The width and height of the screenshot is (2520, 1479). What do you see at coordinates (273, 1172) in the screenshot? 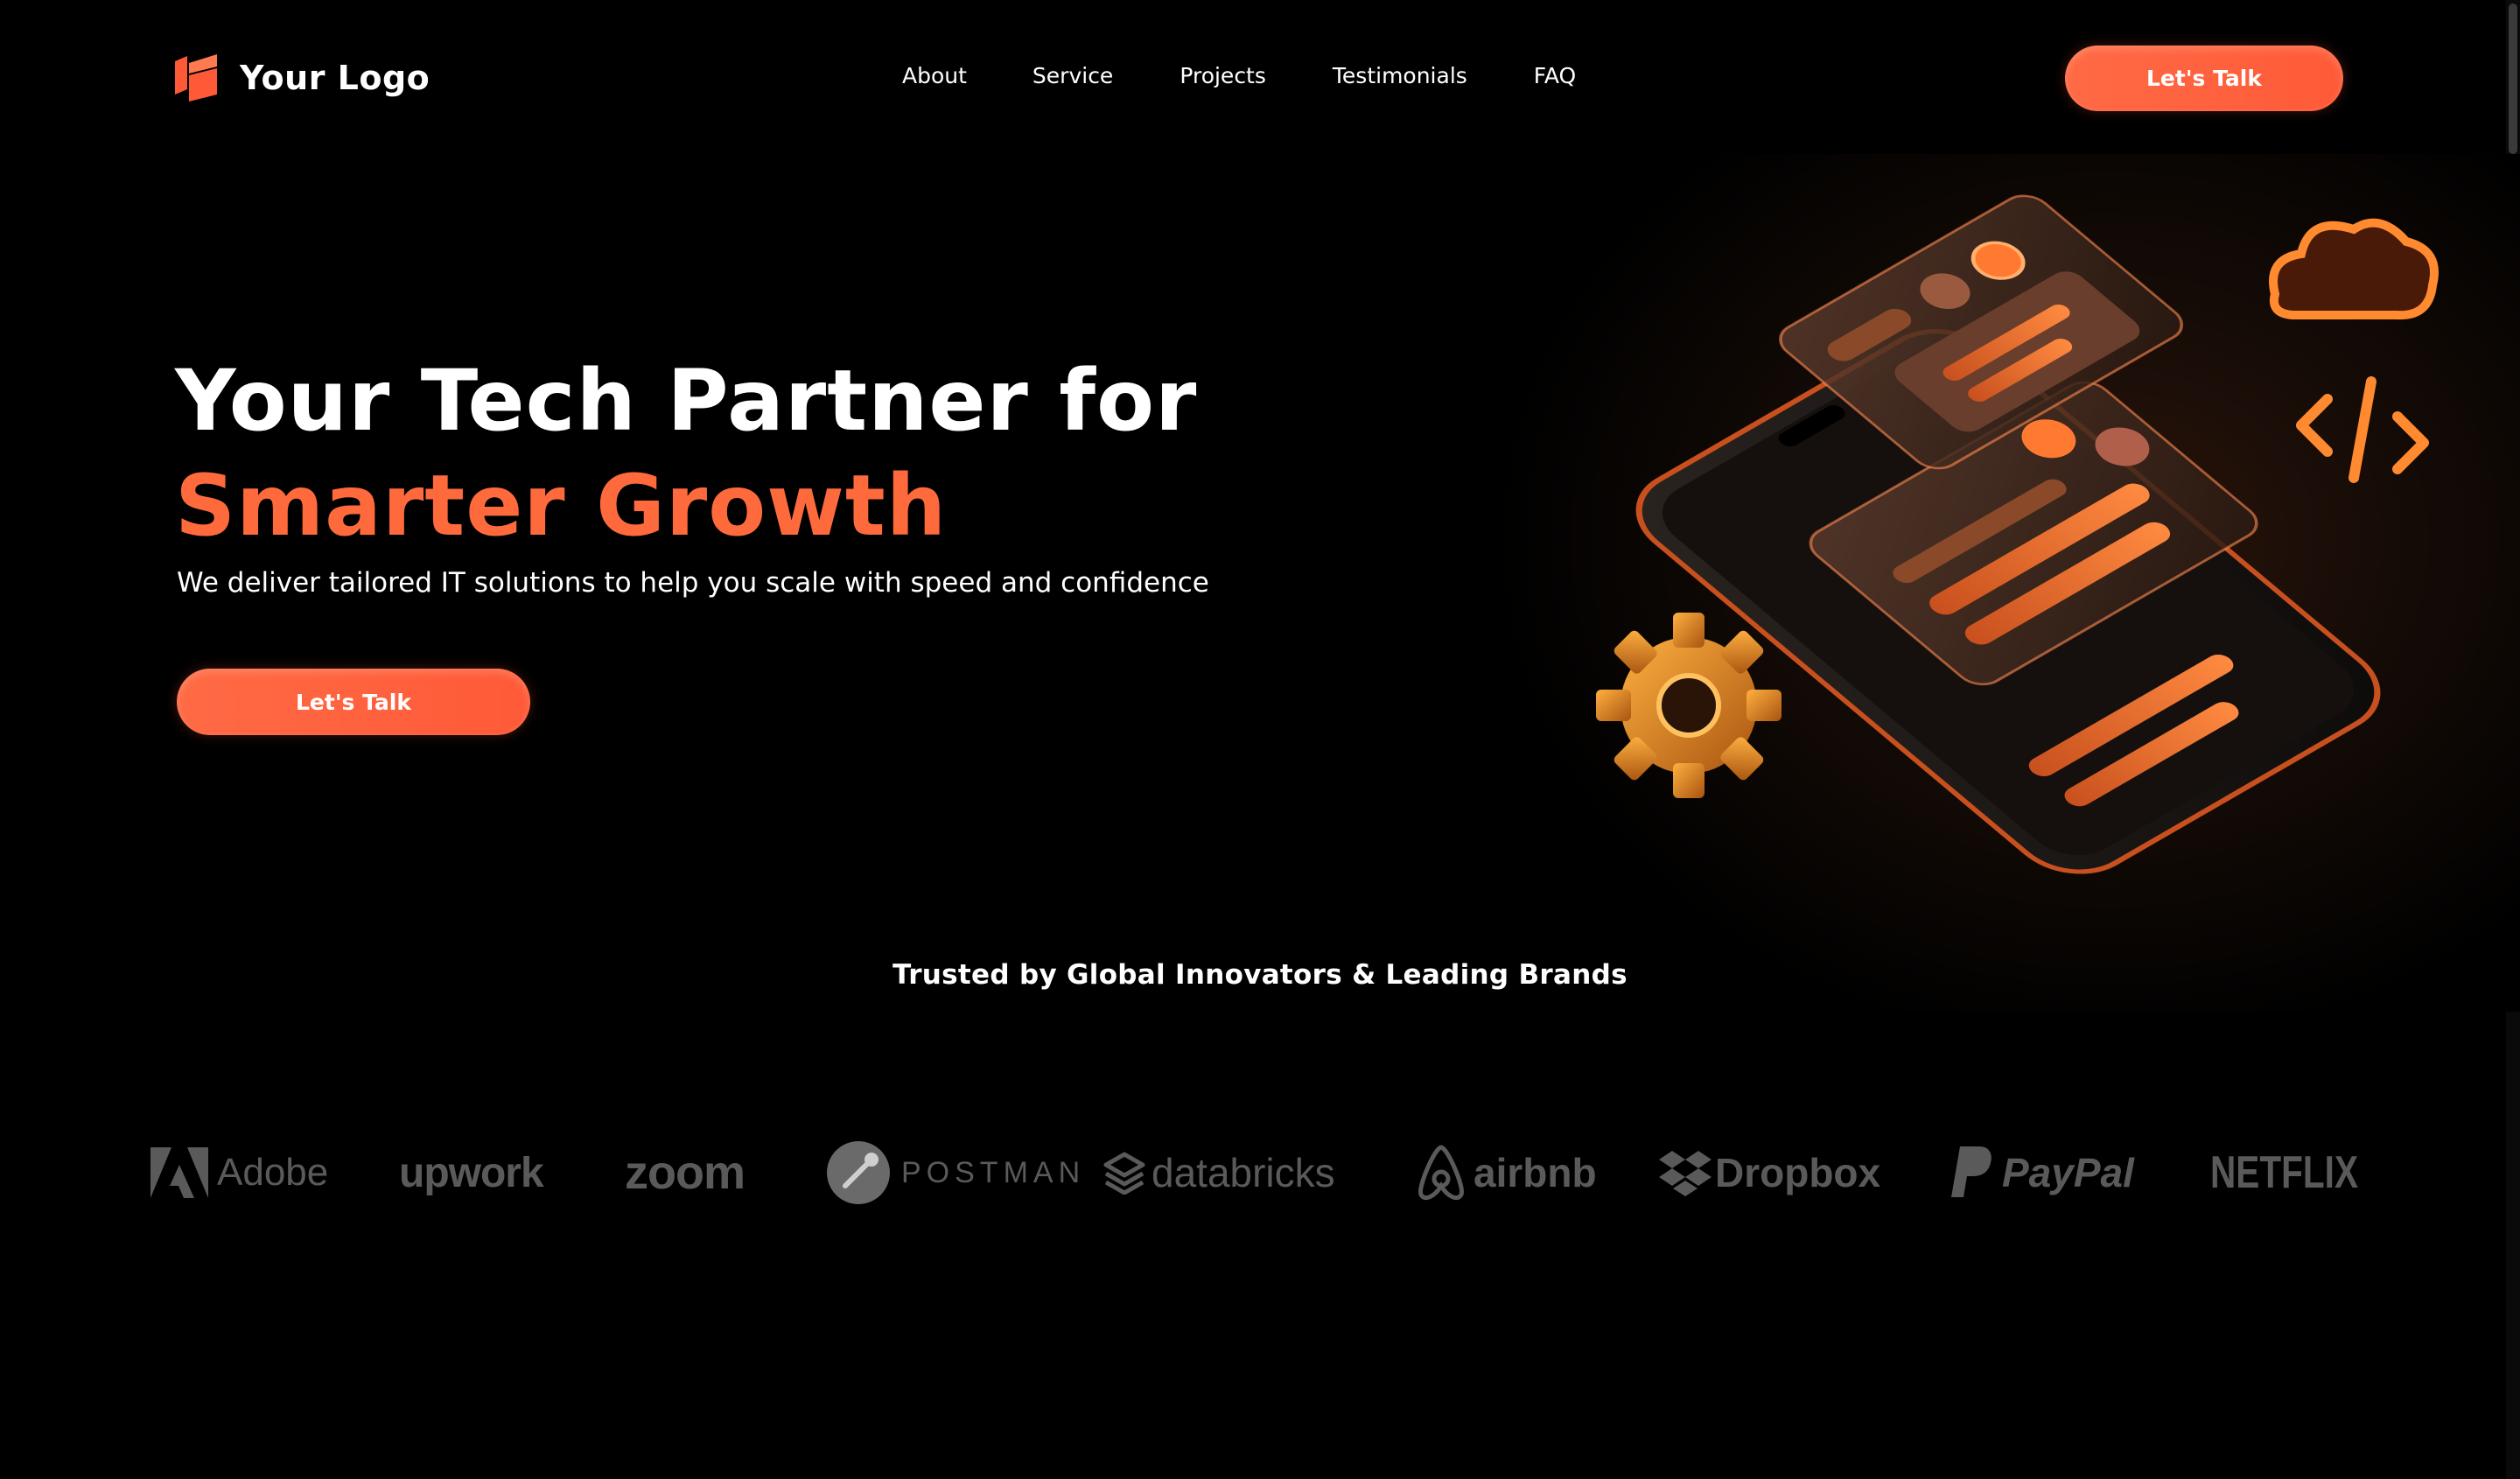
I see `brand-name: Adobe` at bounding box center [273, 1172].